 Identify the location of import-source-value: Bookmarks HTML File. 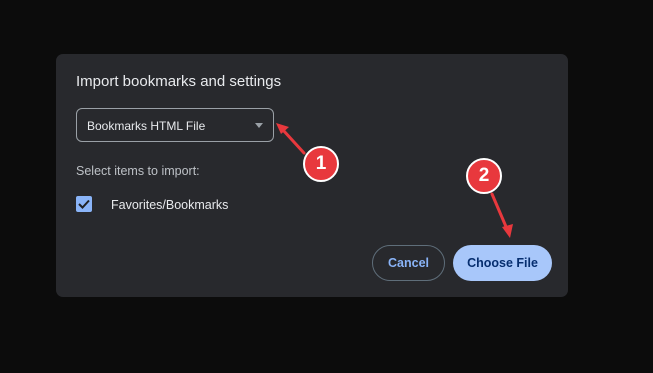
(146, 126).